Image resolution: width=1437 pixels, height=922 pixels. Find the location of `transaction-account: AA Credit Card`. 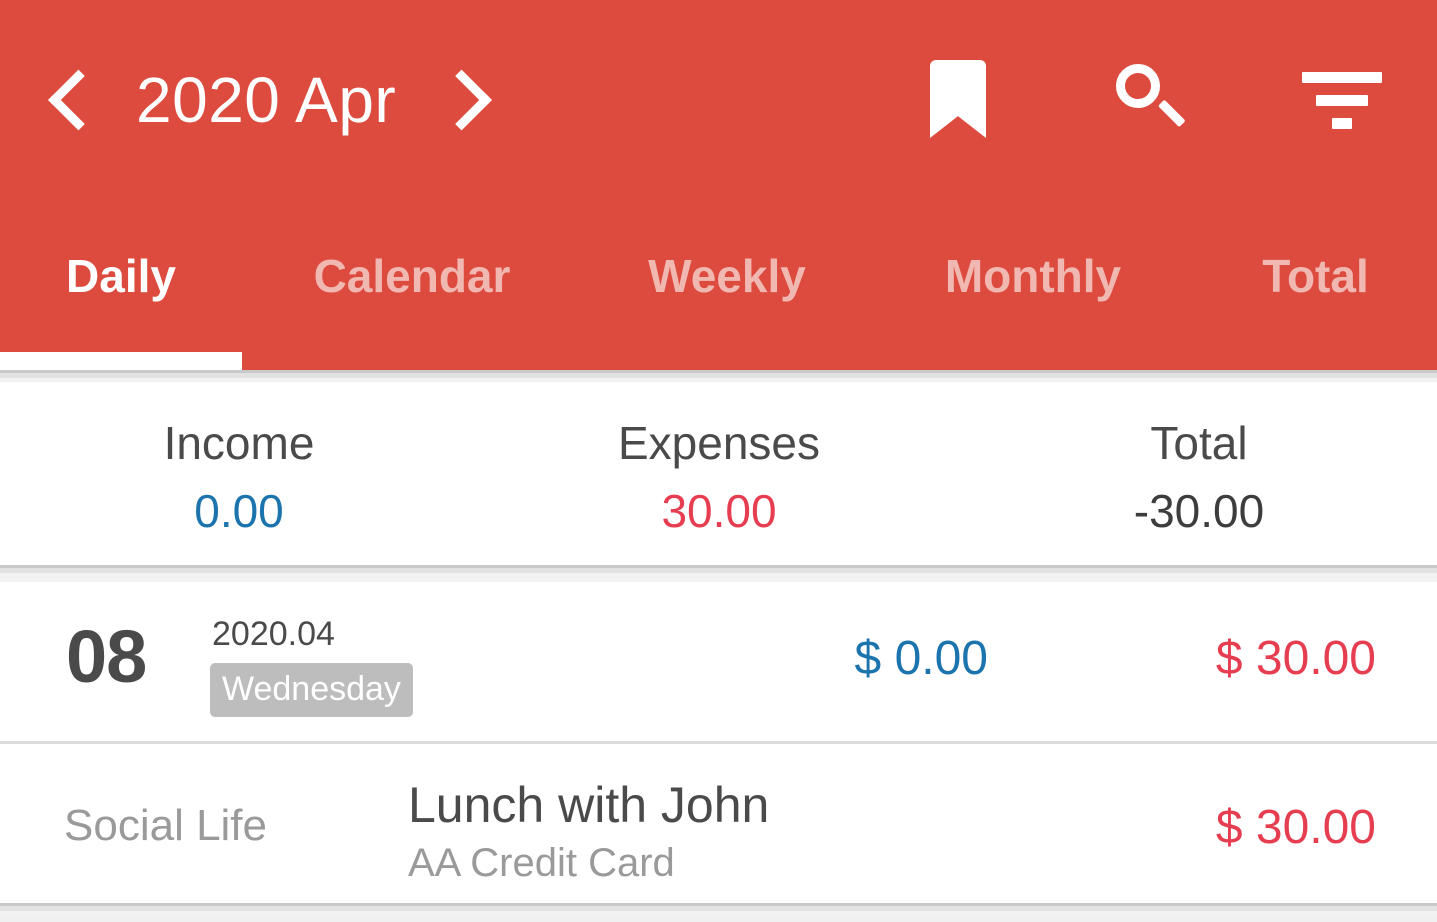

transaction-account: AA Credit Card is located at coordinates (541, 863).